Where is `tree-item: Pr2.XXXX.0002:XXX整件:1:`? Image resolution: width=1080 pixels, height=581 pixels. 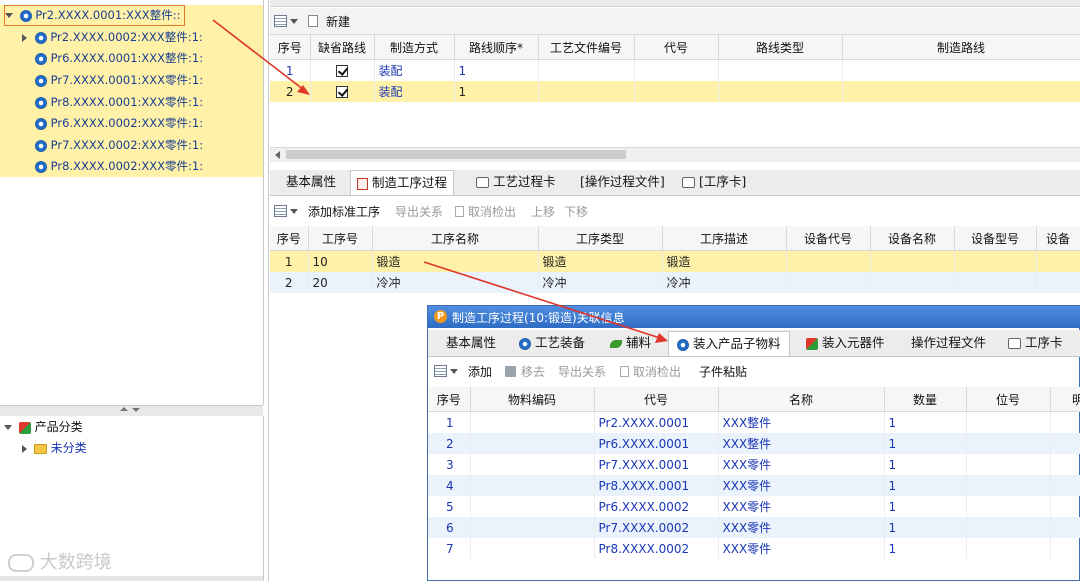
tree-item: Pr2.XXXX.0002:XXX整件:1: is located at coordinates (112, 37).